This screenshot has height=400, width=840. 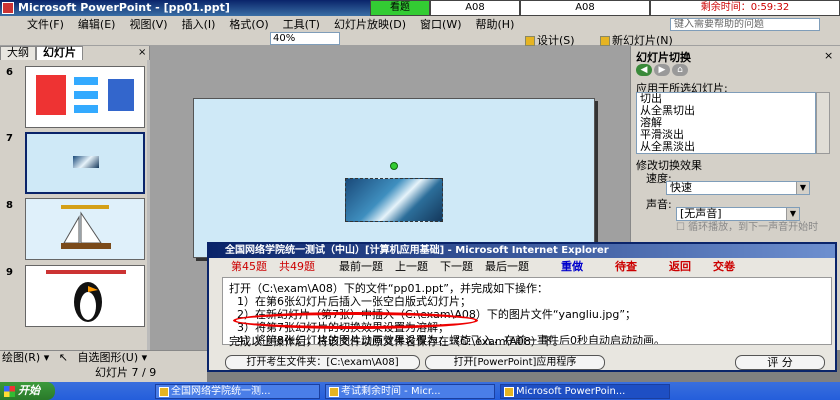 What do you see at coordinates (440, 24) in the screenshot?
I see `menu-window: 窗口(W)` at bounding box center [440, 24].